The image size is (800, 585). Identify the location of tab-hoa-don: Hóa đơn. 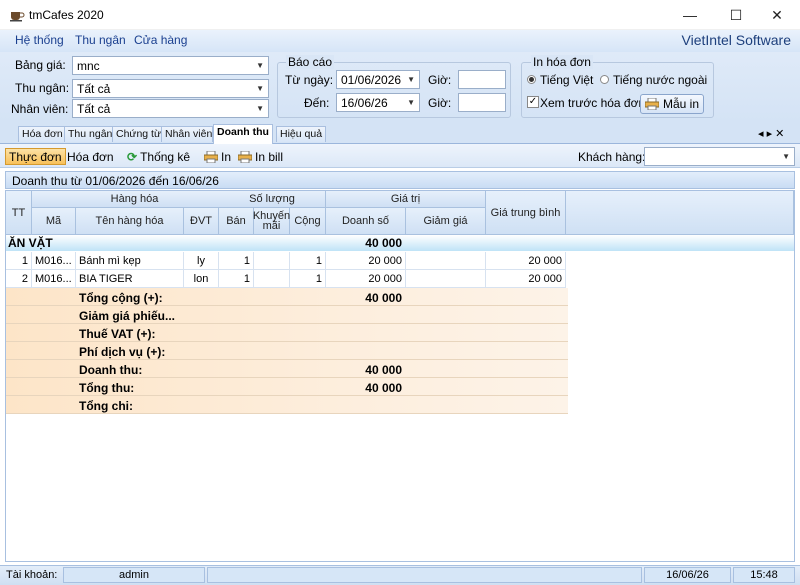
(42, 134).